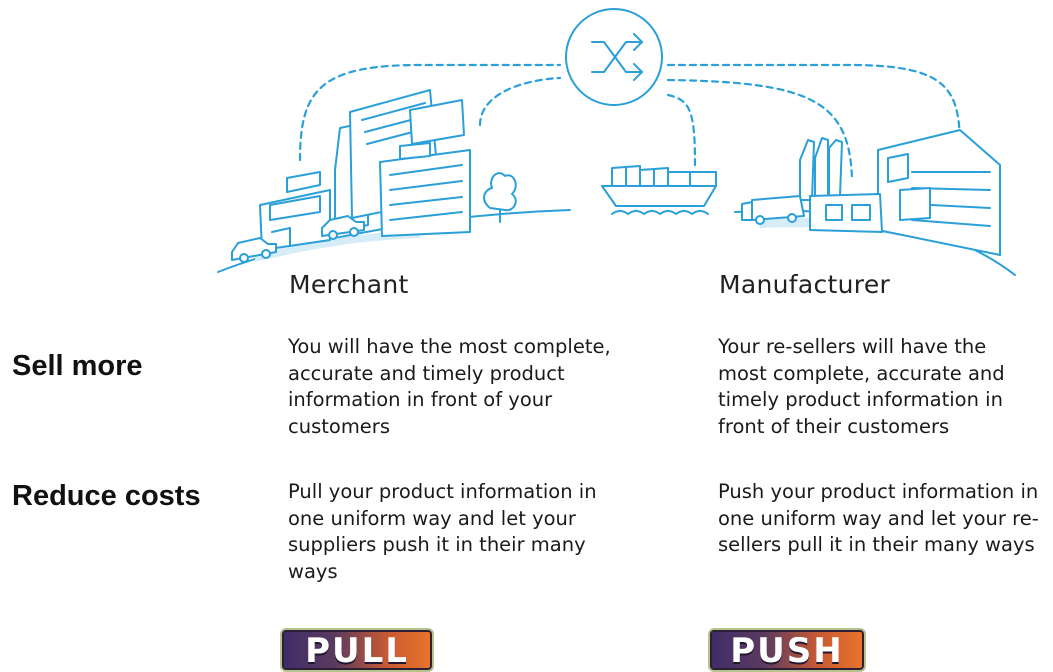 This screenshot has height=672, width=1053. What do you see at coordinates (394, 181) in the screenshot?
I see `merchant-buildings-icon` at bounding box center [394, 181].